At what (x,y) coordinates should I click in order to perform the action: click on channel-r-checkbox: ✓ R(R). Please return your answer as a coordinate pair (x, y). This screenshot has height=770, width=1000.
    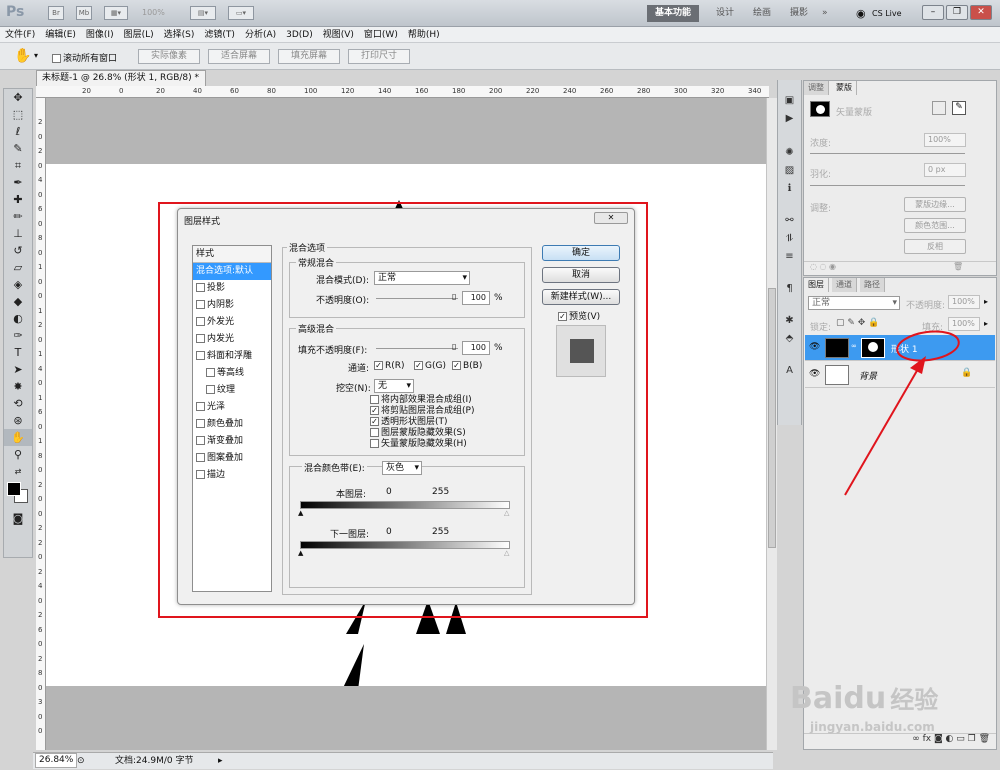
    Looking at the image, I should click on (389, 366).